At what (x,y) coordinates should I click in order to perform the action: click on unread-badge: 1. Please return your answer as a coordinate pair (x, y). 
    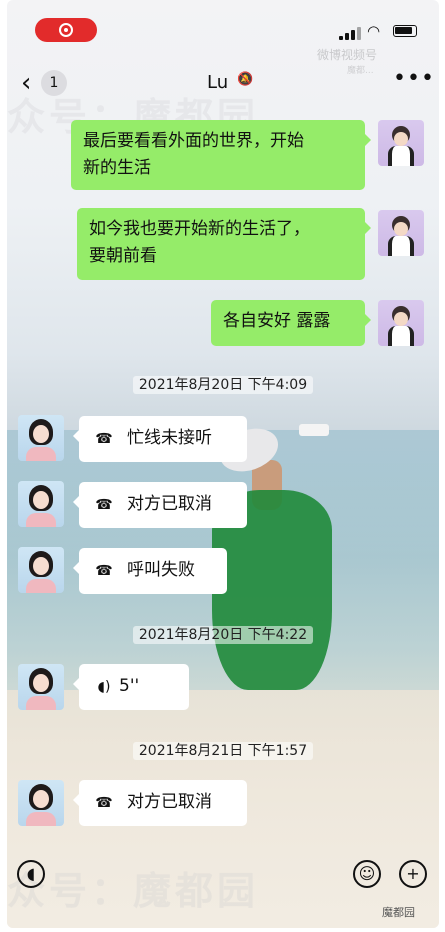
    Looking at the image, I should click on (54, 83).